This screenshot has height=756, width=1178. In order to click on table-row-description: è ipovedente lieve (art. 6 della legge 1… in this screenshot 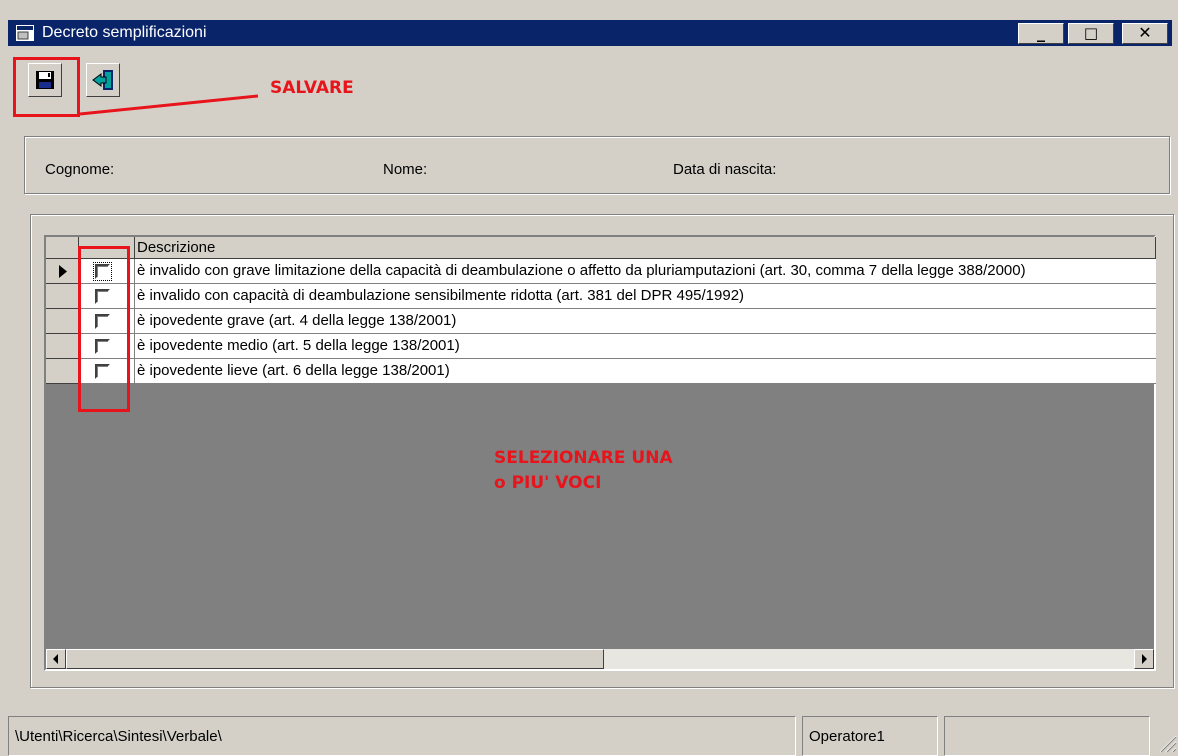, I will do `click(645, 371)`.